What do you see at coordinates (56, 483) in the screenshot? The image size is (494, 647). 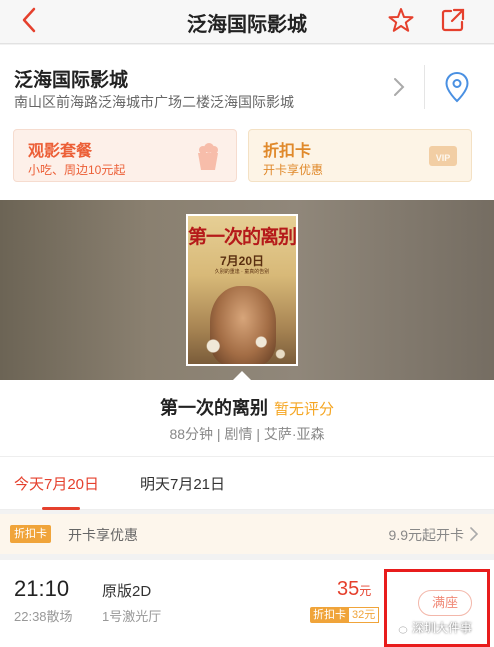 I see `tab-today: 今天7月20日` at bounding box center [56, 483].